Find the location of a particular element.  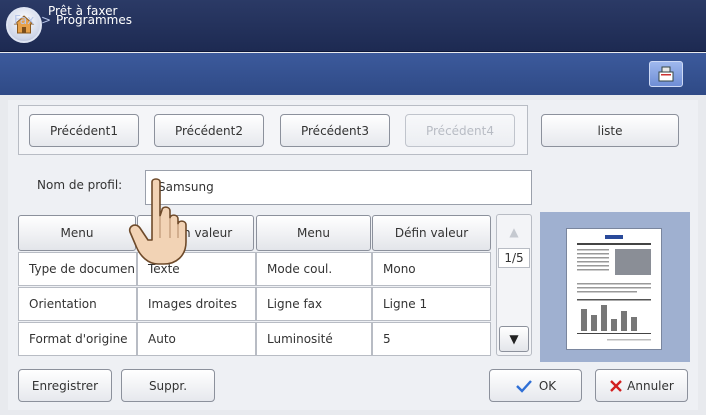

job-status-button is located at coordinates (666, 74).